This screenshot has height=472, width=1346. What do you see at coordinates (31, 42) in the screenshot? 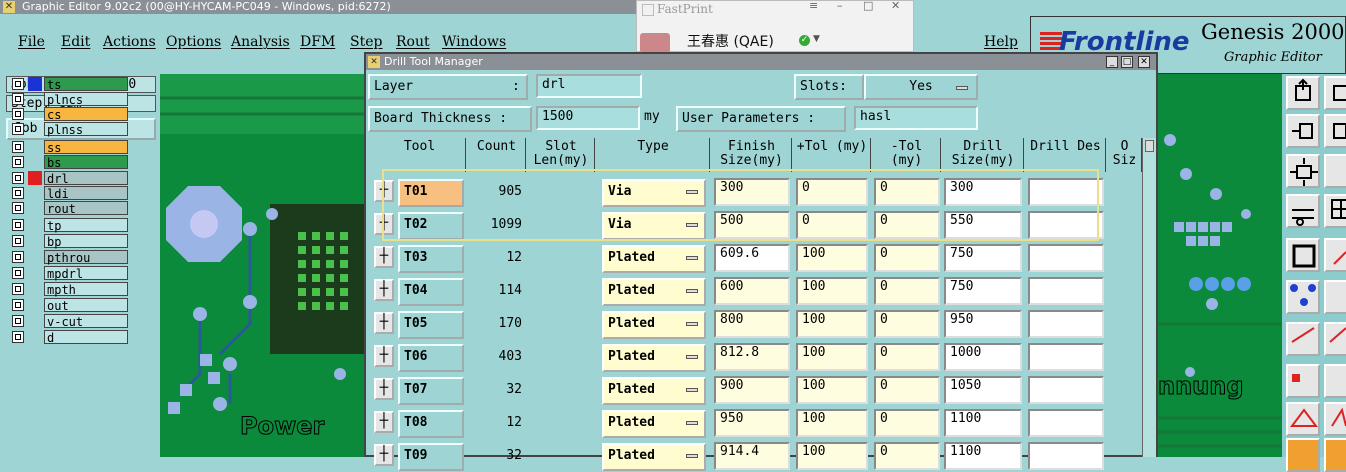
I see `menu-file: File` at bounding box center [31, 42].